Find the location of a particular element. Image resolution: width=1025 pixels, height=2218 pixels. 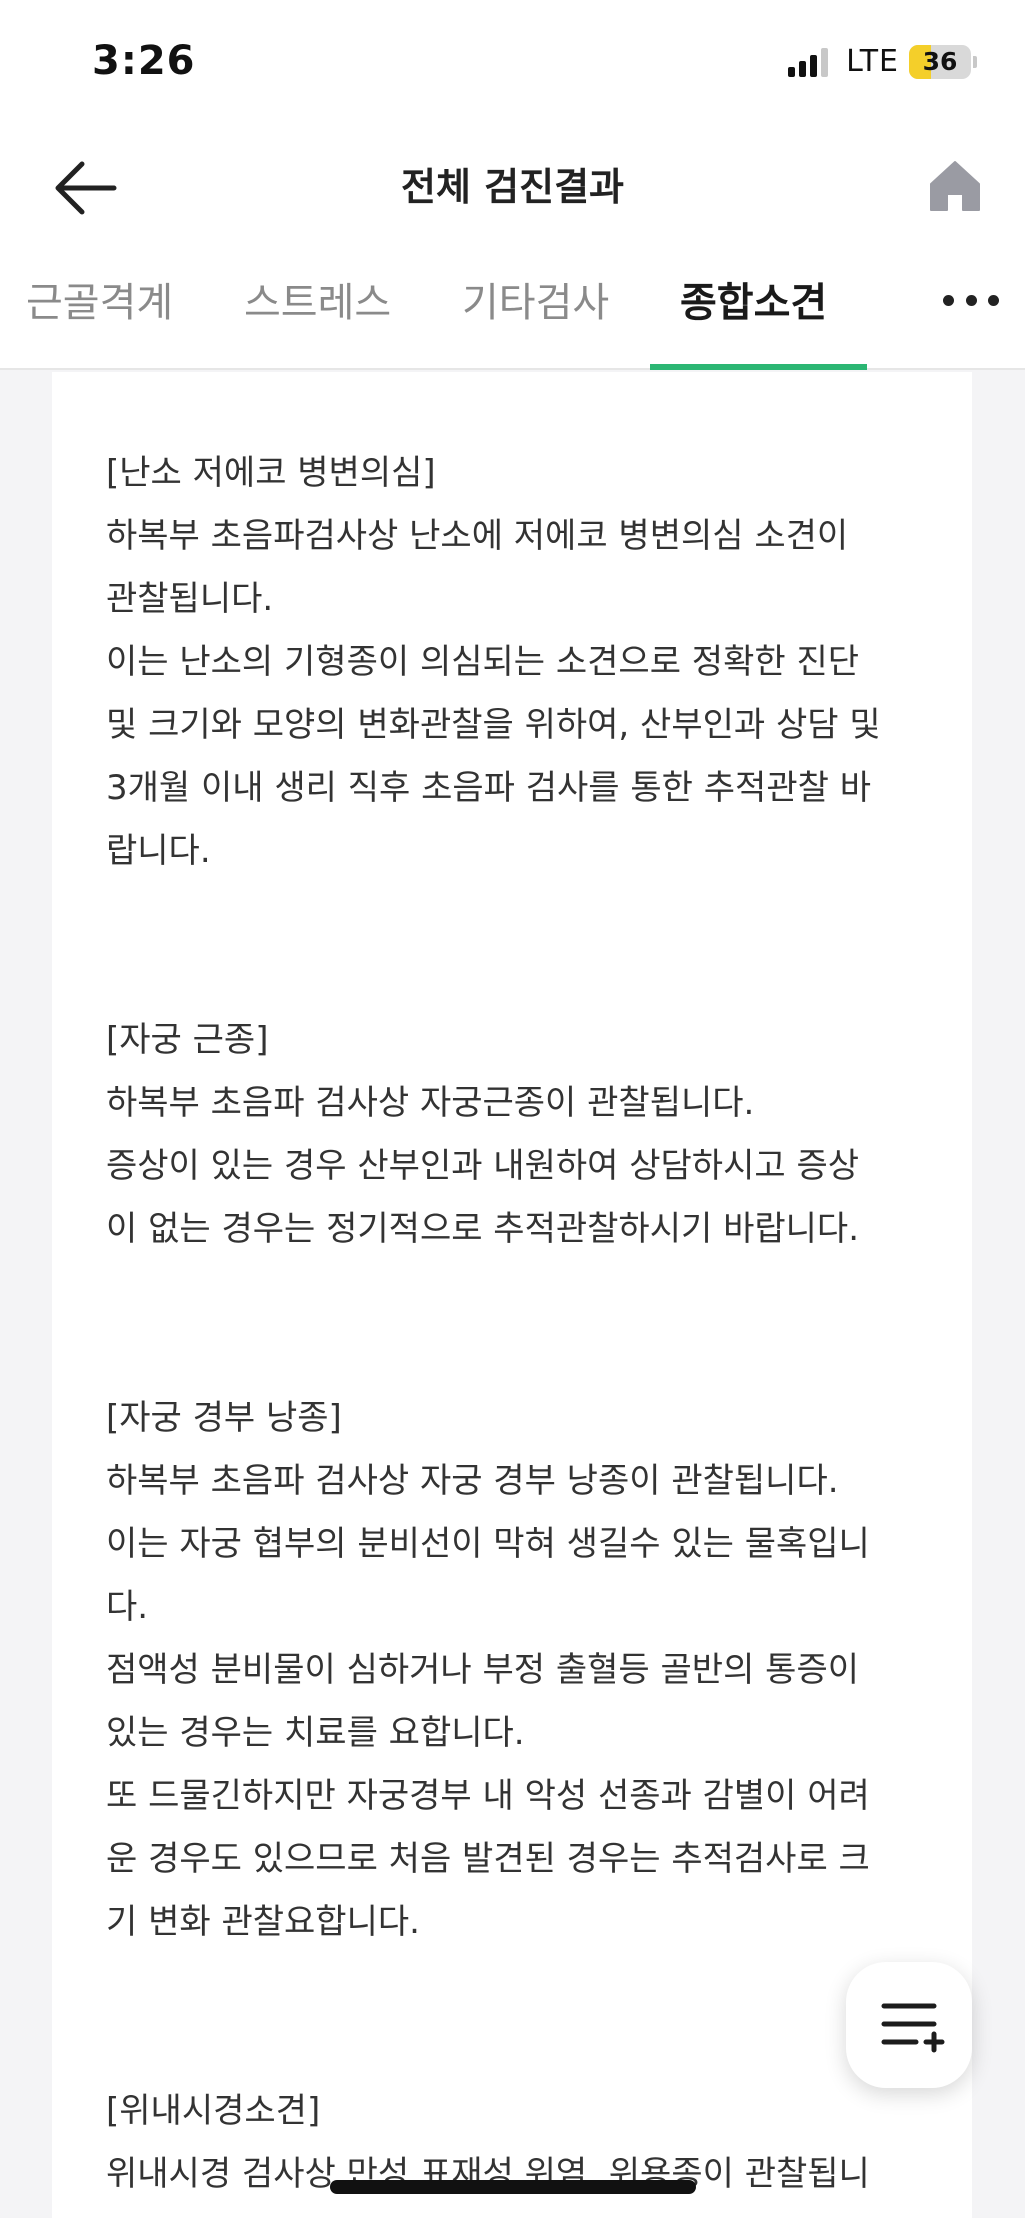

finding-title: [위내시경소견] is located at coordinates (213, 2111).